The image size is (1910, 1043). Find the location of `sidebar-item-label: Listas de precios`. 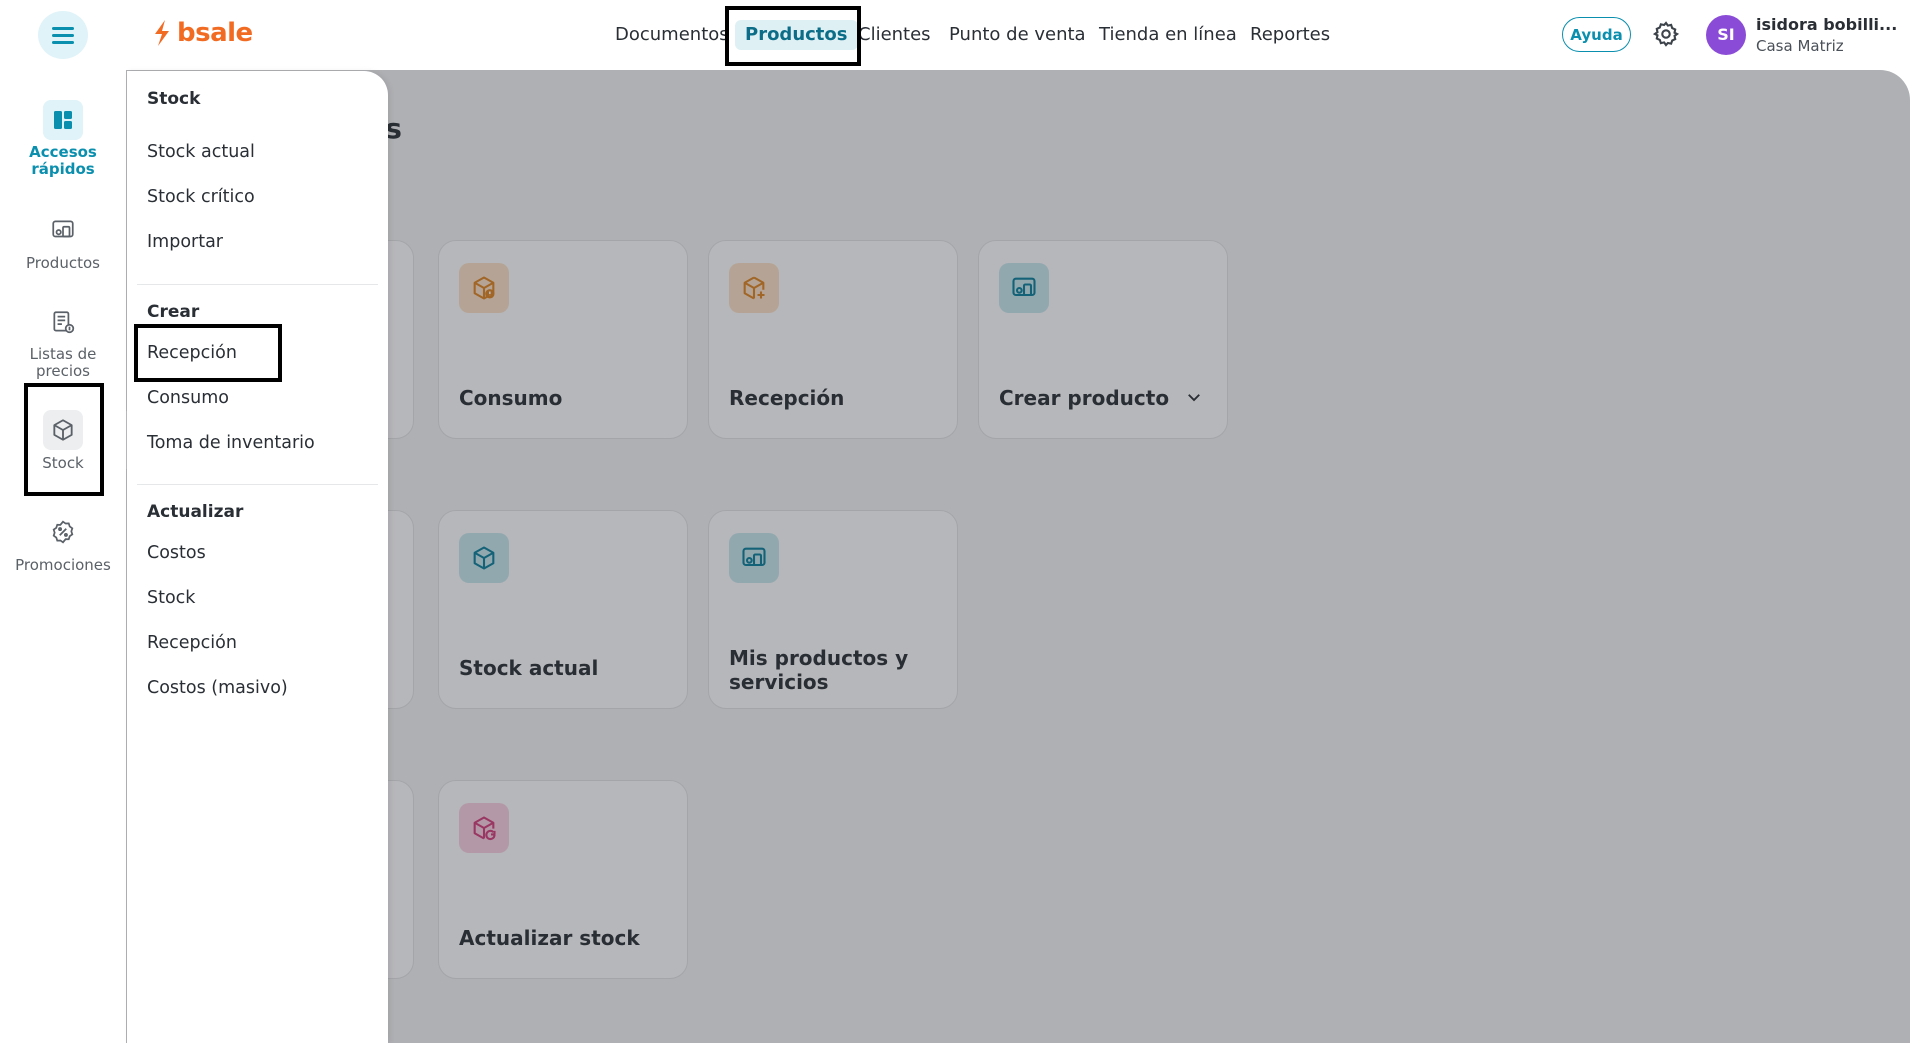

sidebar-item-label: Listas de precios is located at coordinates (63, 362).